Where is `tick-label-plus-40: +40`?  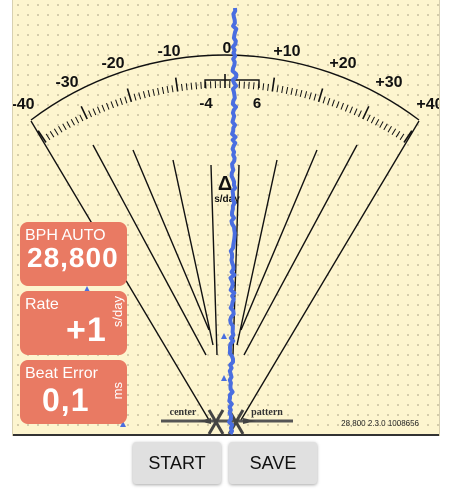
tick-label-plus-40: +40 is located at coordinates (427, 104).